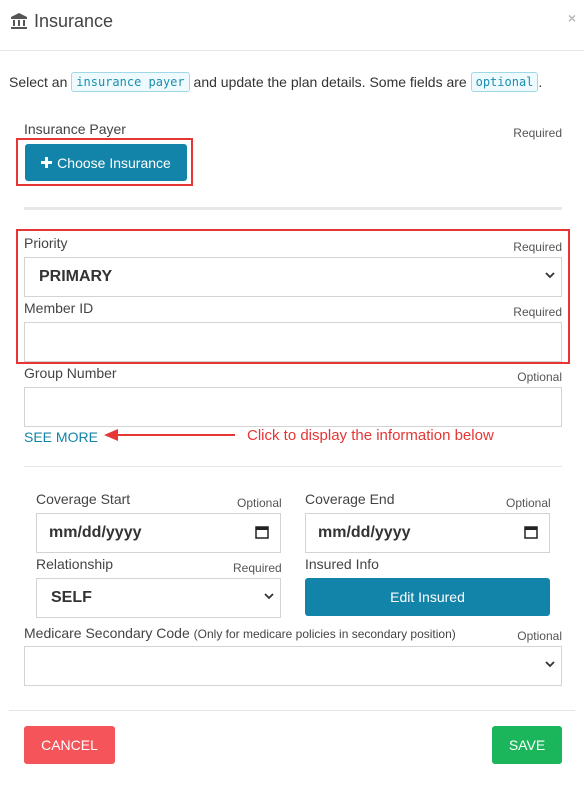 Image resolution: width=584 pixels, height=792 pixels. Describe the element at coordinates (169, 435) in the screenshot. I see `arrow-left-icon` at that location.